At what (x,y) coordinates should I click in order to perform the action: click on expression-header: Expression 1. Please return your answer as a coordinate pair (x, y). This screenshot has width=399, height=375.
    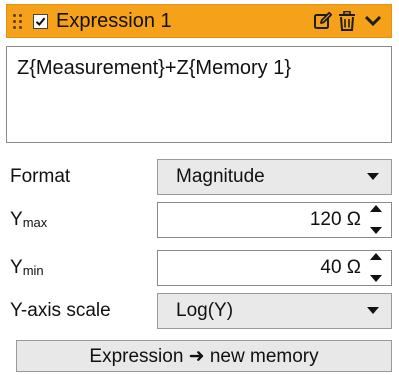
    Looking at the image, I should click on (199, 21).